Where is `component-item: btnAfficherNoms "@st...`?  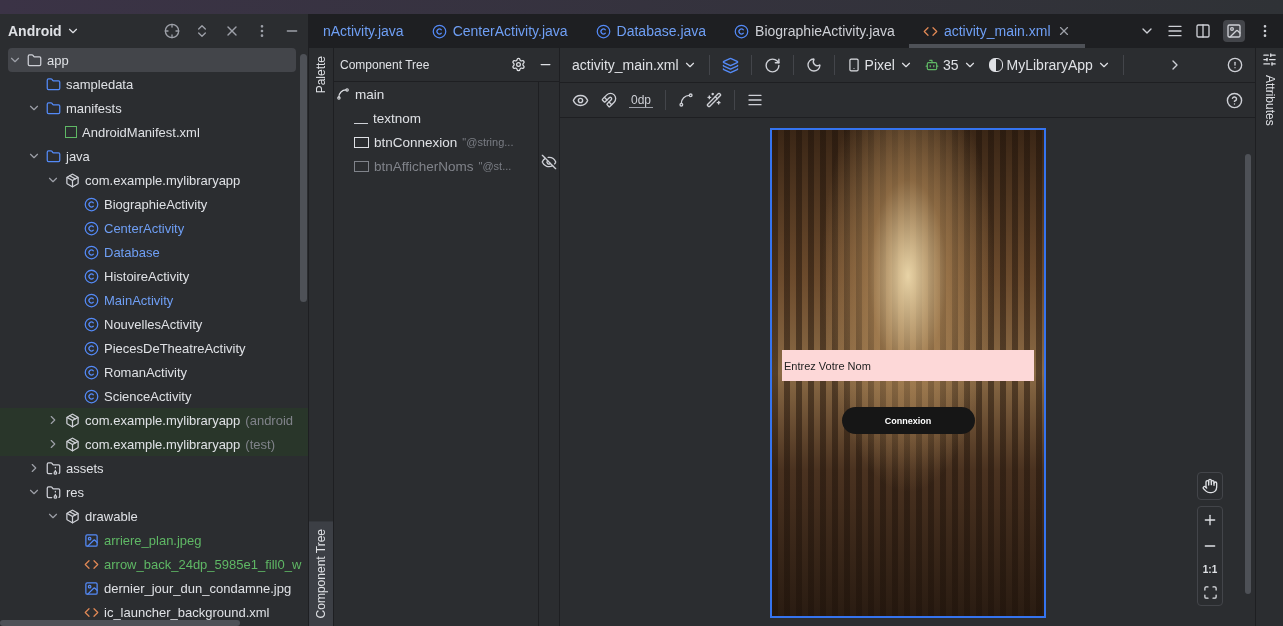 component-item: btnAfficherNoms "@st... is located at coordinates (436, 166).